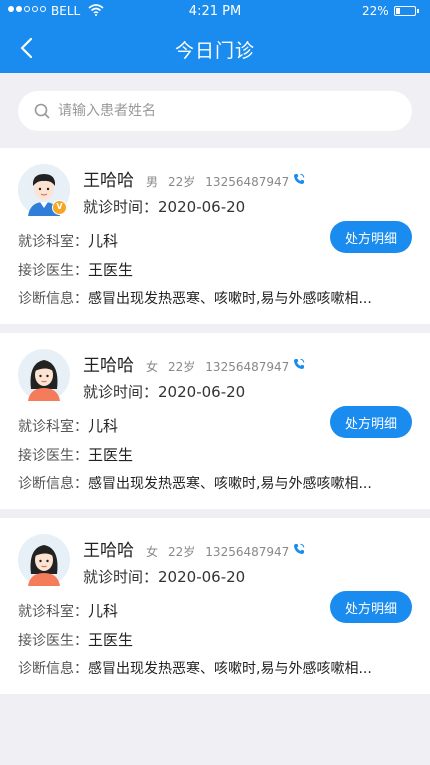 This screenshot has height=765, width=430. I want to click on battery-level-fill, so click(398, 11).